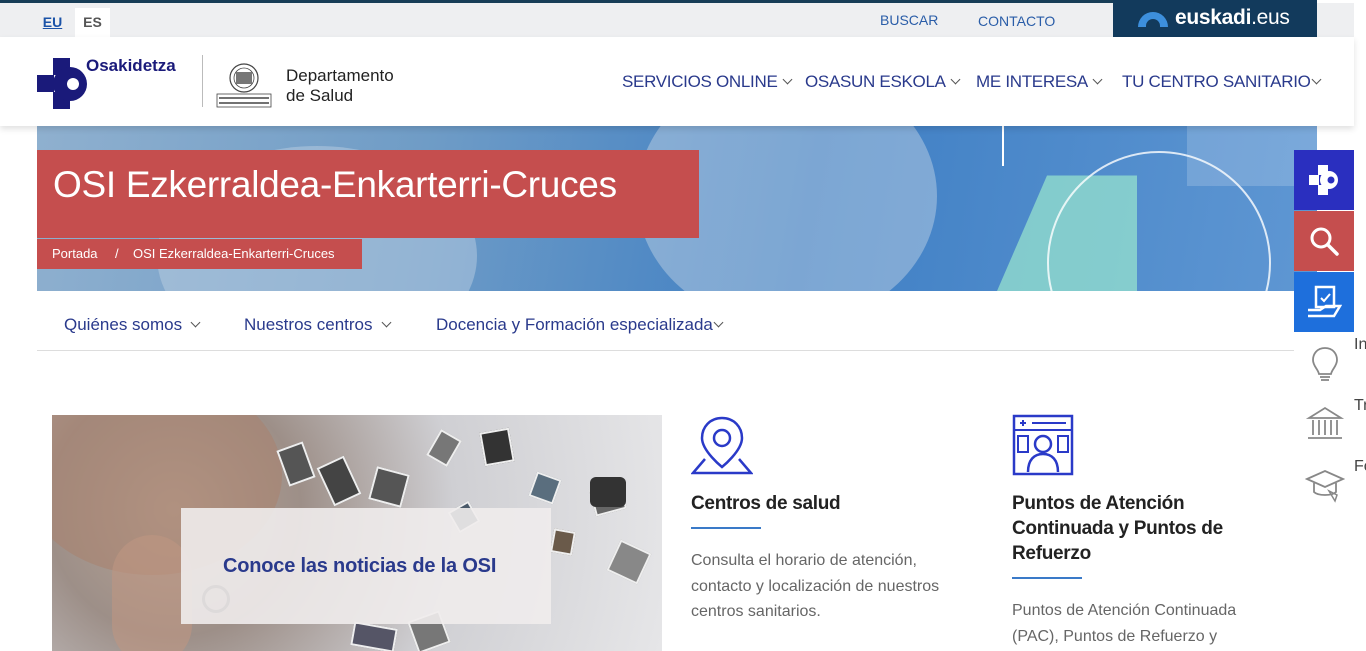 This screenshot has width=1366, height=651. What do you see at coordinates (92, 22) in the screenshot?
I see `lang-es-link: ES` at bounding box center [92, 22].